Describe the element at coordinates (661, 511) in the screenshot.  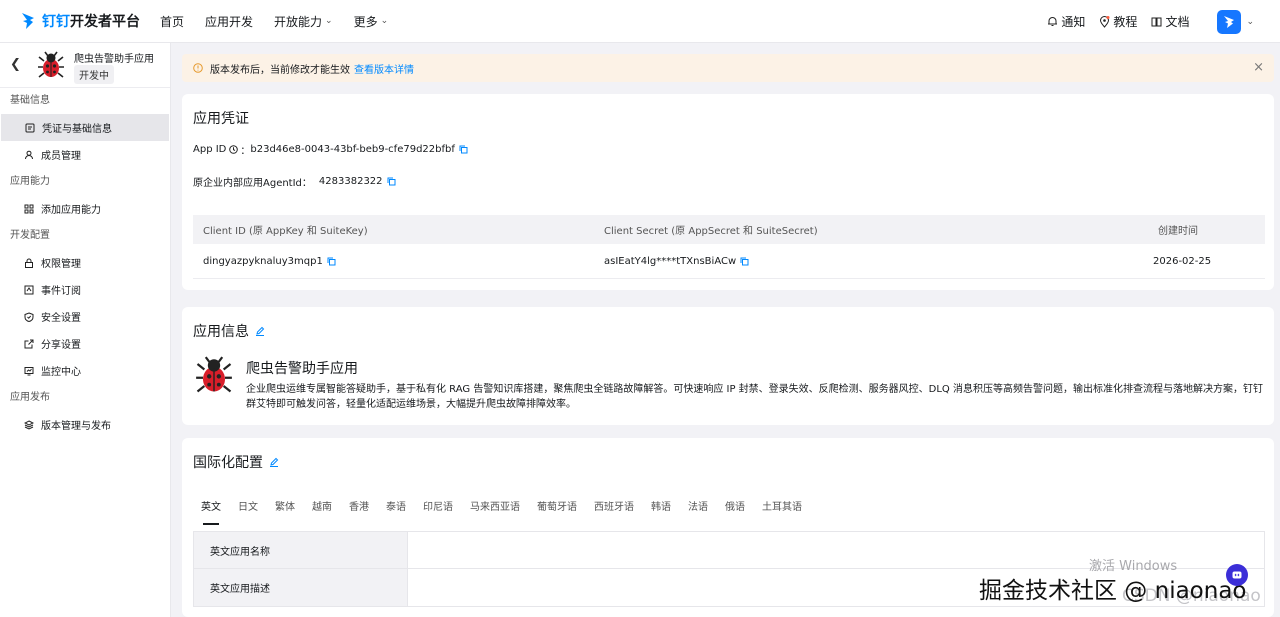
I see `tab-korean: 韩语` at that location.